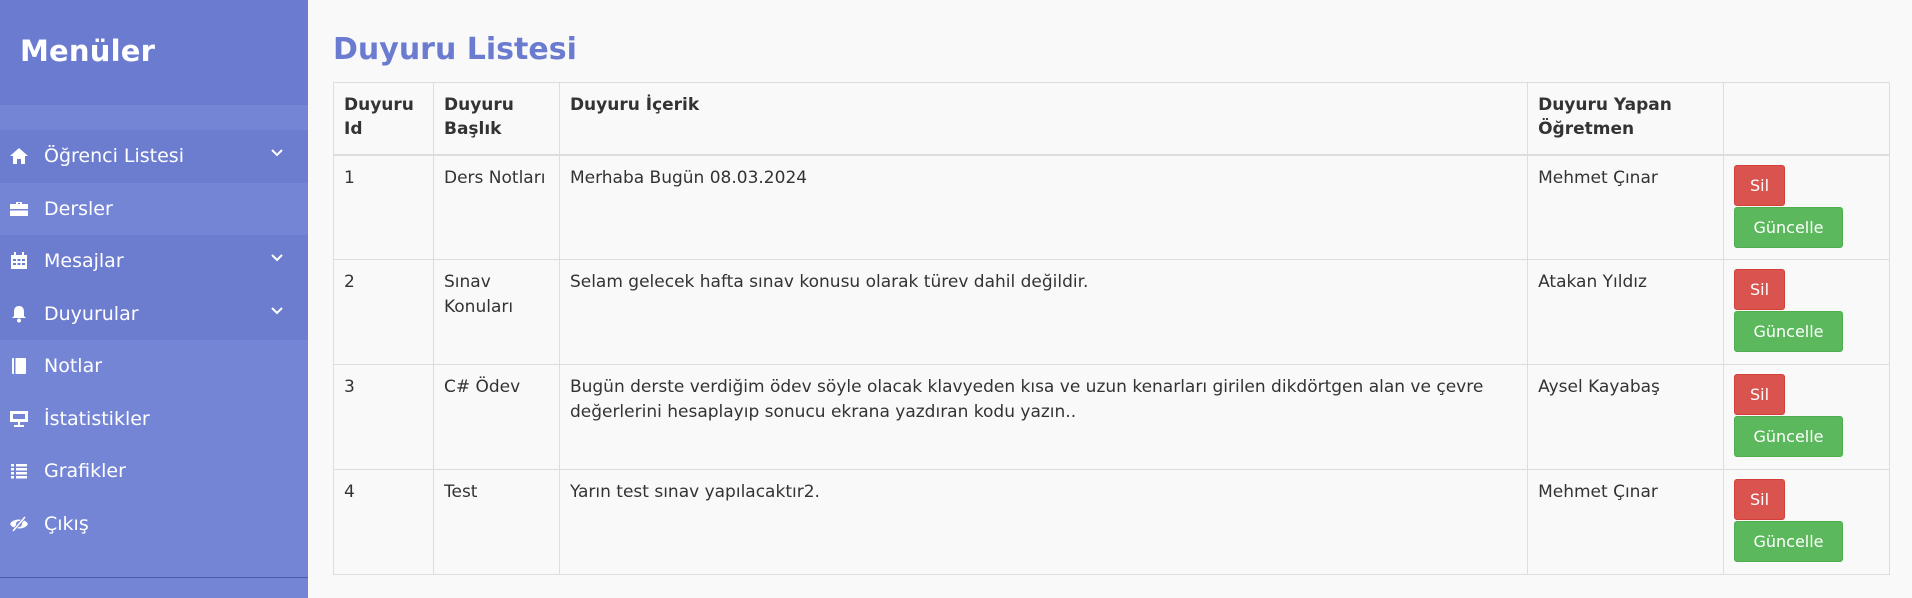  What do you see at coordinates (154, 419) in the screenshot?
I see `sidebar-item-istatistikler: İstatistikler` at bounding box center [154, 419].